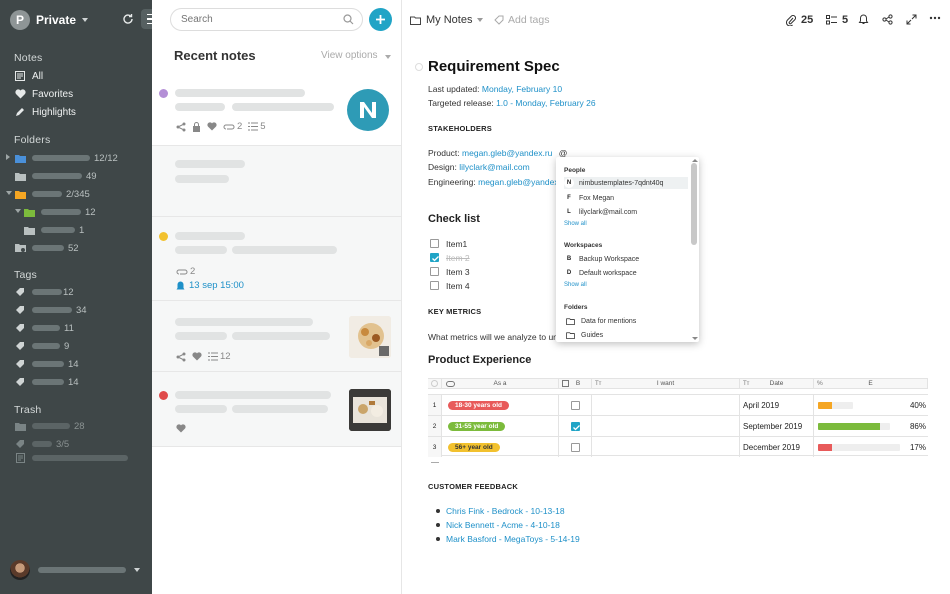 This screenshot has height=594, width=950. Describe the element at coordinates (871, 383) in the screenshot. I see `column-header: % E` at that location.